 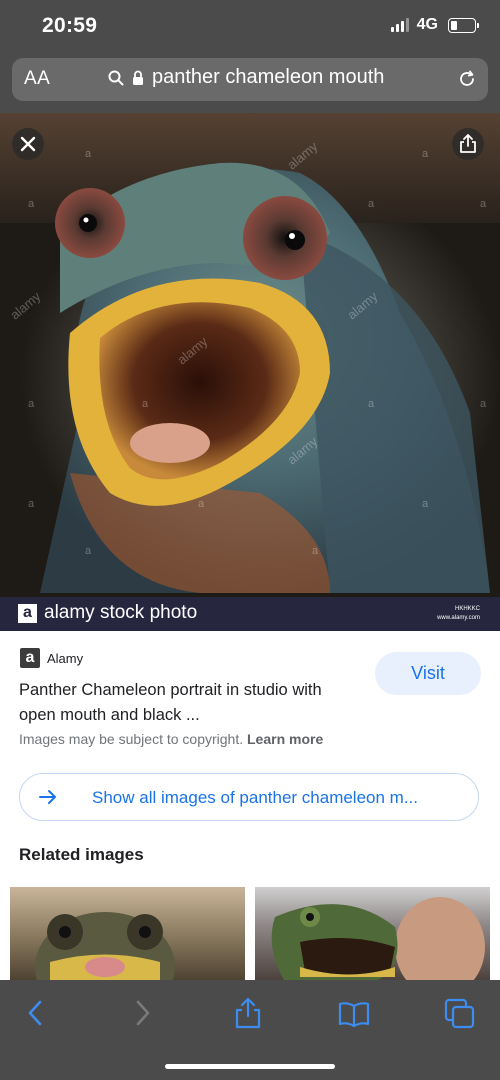 What do you see at coordinates (37, 79) in the screenshot?
I see `text-size-button: AA` at bounding box center [37, 79].